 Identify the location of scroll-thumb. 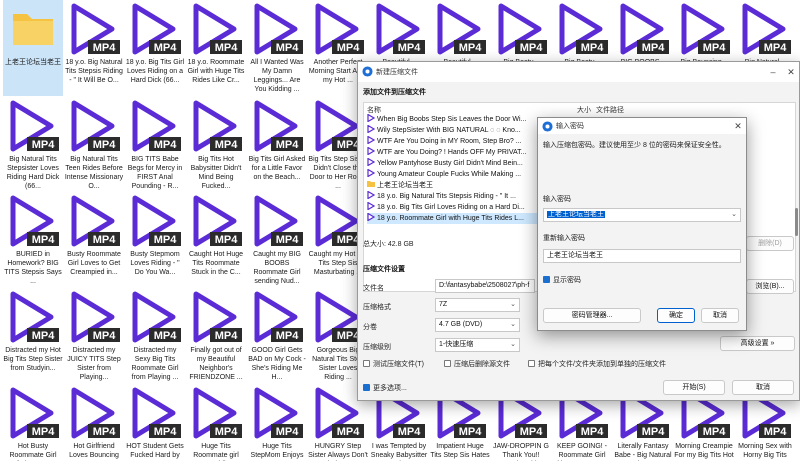
(796, 222).